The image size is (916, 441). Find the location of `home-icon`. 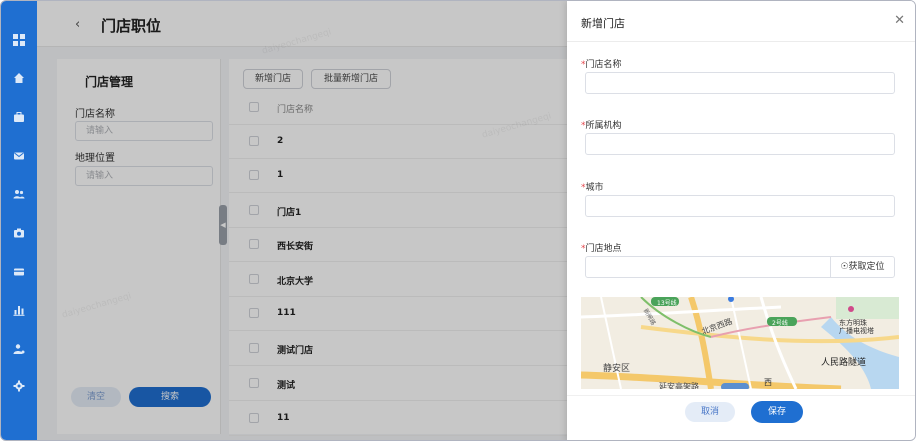

home-icon is located at coordinates (19, 78).